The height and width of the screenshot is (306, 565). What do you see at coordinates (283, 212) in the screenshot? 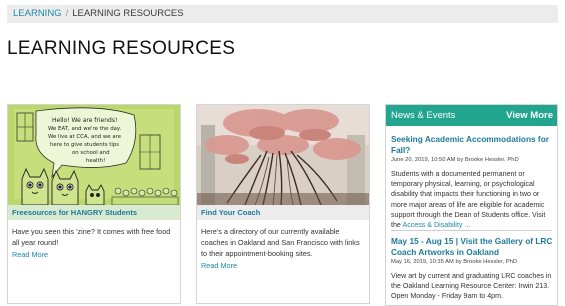
I see `card-caption-link: Find Your Coach` at bounding box center [283, 212].